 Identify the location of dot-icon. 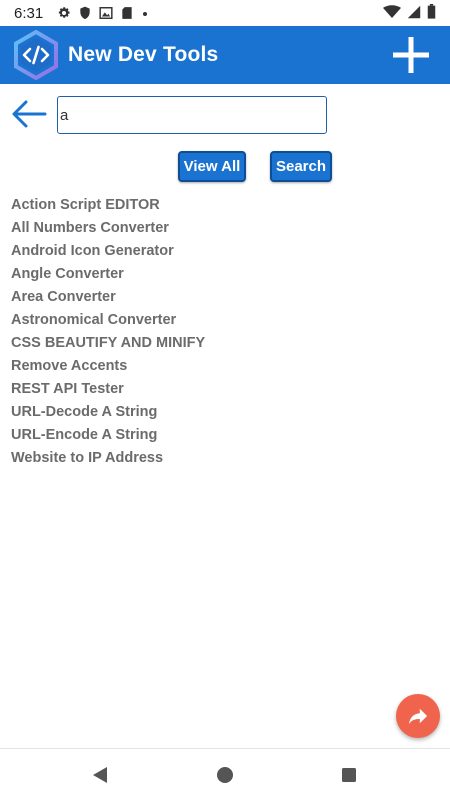
(145, 13).